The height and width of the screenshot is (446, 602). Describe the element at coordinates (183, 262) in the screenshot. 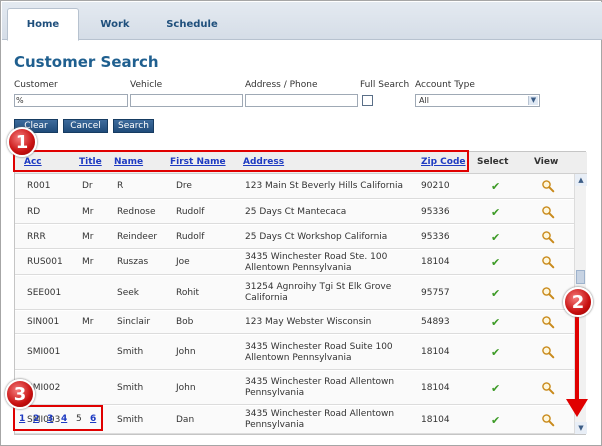

I see `cell-first-name: Joe` at that location.